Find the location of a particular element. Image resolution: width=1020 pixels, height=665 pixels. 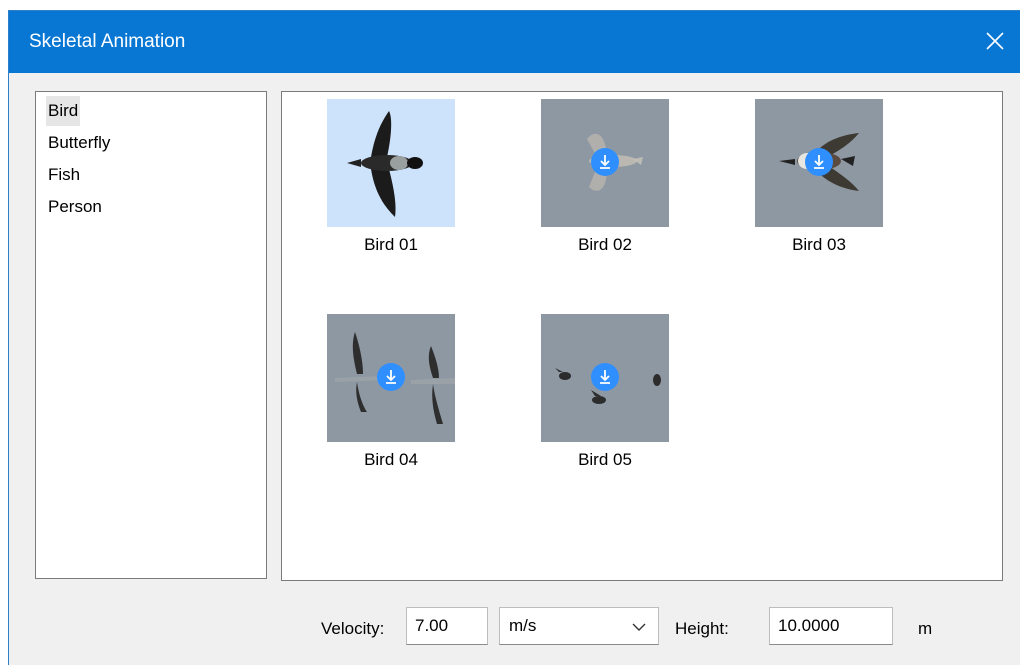

thumbnail-label: Bird 03 is located at coordinates (819, 244).